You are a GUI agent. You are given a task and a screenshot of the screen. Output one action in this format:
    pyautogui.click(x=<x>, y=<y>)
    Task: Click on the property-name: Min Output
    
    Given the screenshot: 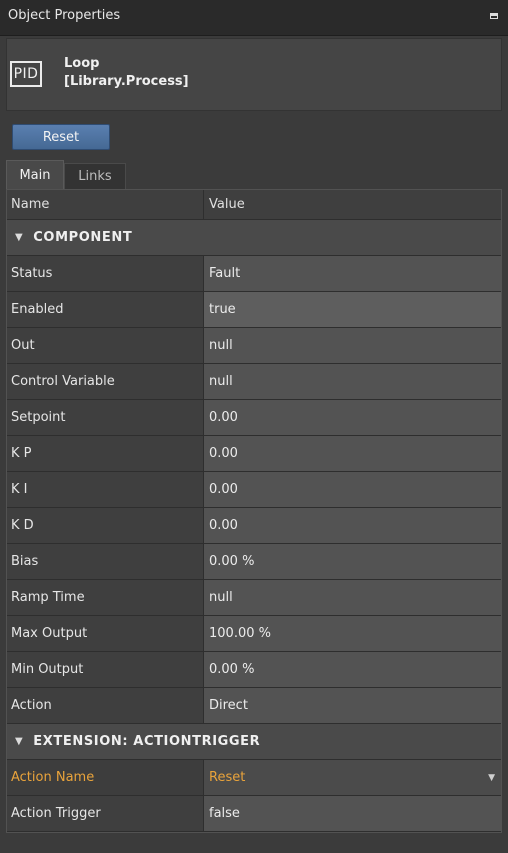 What is the action you would take?
    pyautogui.click(x=47, y=669)
    